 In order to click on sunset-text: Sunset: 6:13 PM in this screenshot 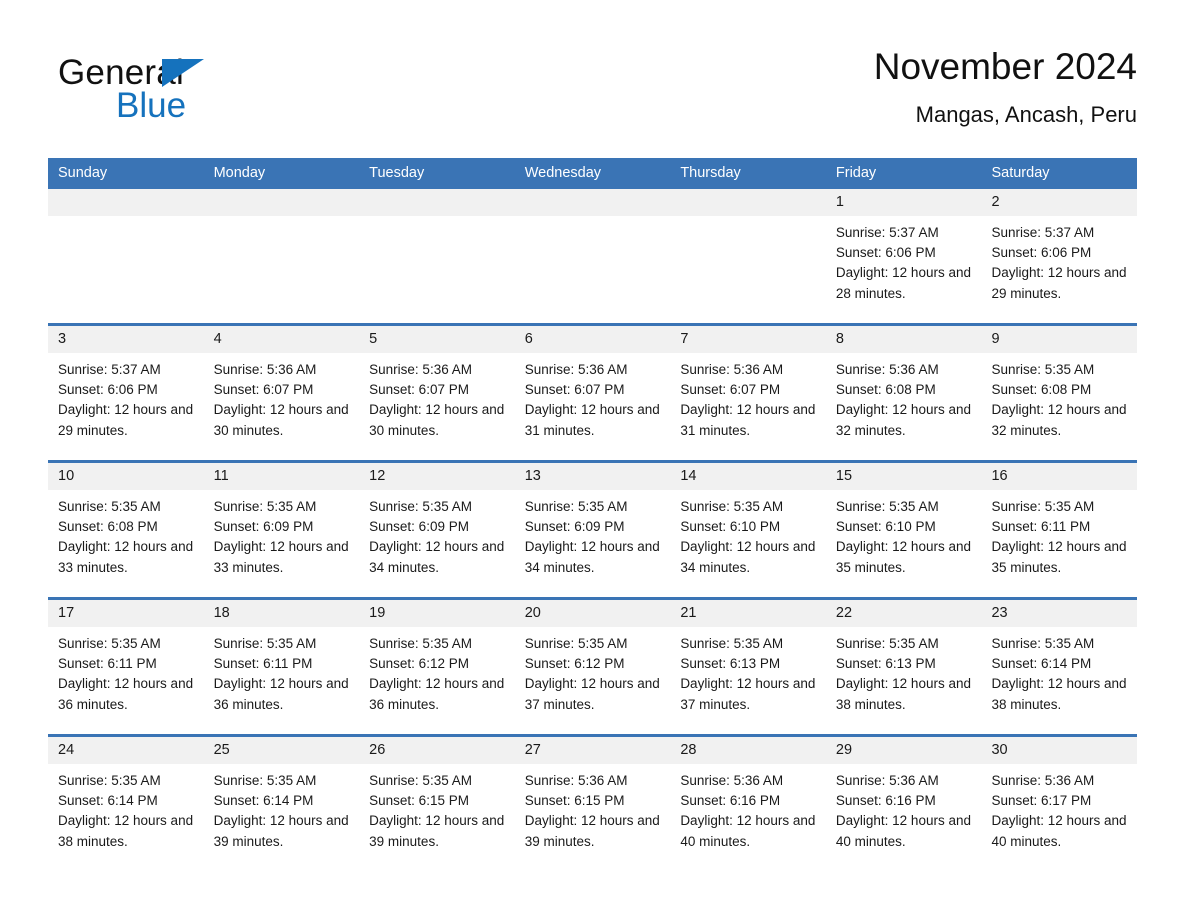, I will do `click(885, 664)`.